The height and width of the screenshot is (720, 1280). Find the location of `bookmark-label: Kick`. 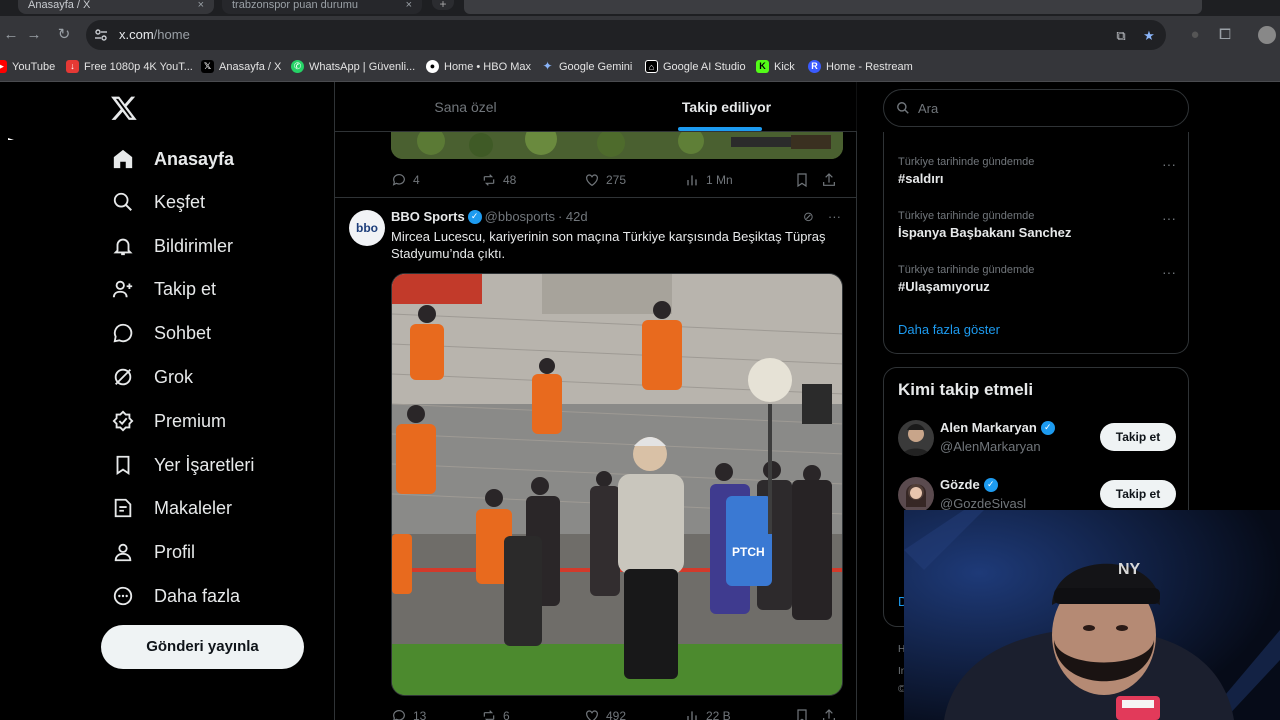

bookmark-label: Kick is located at coordinates (784, 66).